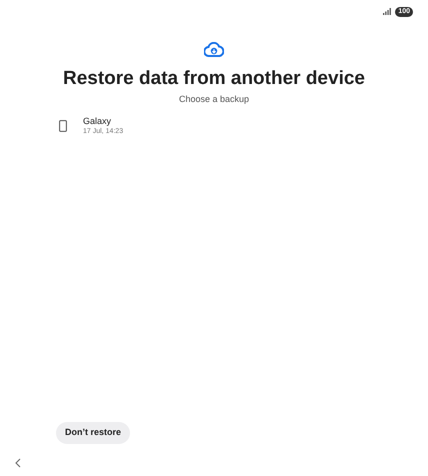 The height and width of the screenshot is (476, 428). Describe the element at coordinates (214, 79) in the screenshot. I see `page-title: Restore data from another device` at that location.